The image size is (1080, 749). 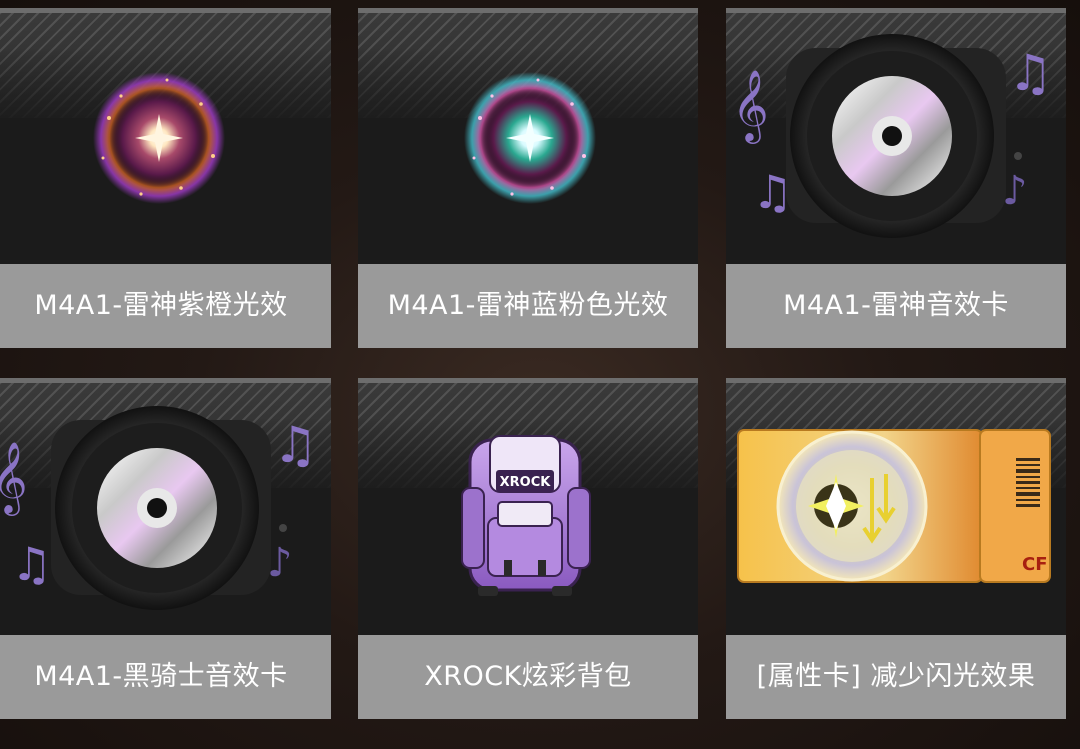 What do you see at coordinates (896, 677) in the screenshot?
I see `item-name-label: [属性卡] 减少闪光效果` at bounding box center [896, 677].